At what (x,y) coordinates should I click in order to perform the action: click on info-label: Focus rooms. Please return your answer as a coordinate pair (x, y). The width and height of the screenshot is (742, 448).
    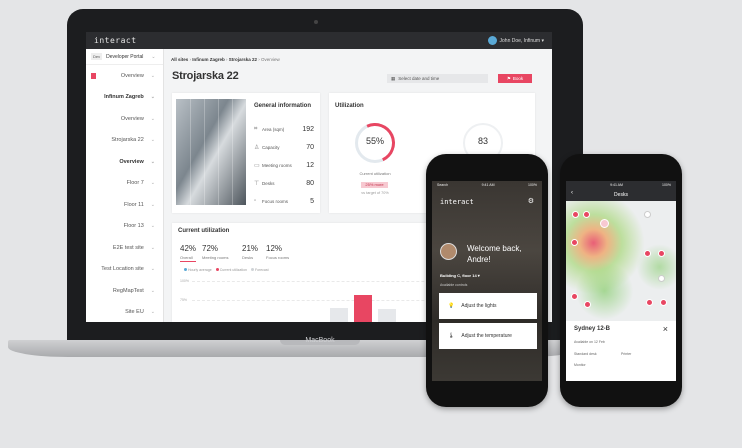
    Looking at the image, I should click on (275, 201).